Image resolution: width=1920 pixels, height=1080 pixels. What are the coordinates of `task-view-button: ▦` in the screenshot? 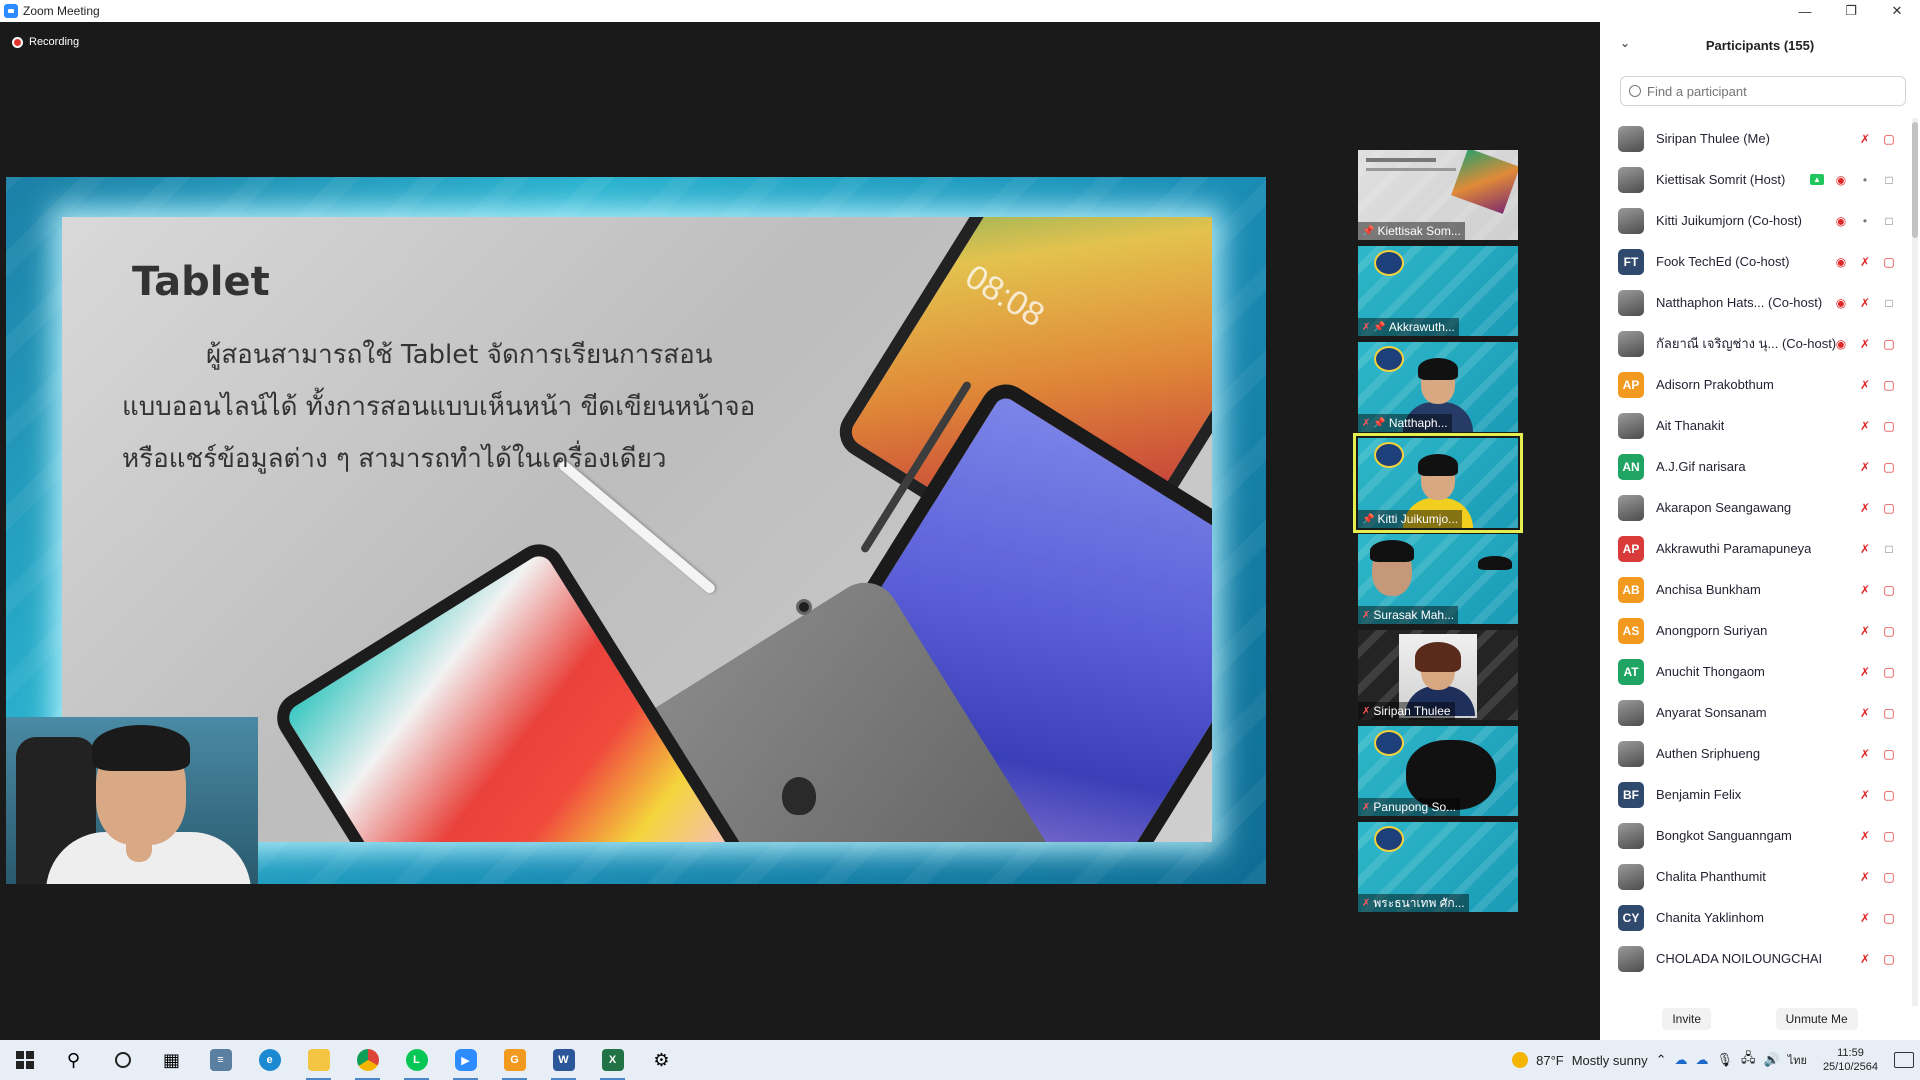 It's located at (171, 1060).